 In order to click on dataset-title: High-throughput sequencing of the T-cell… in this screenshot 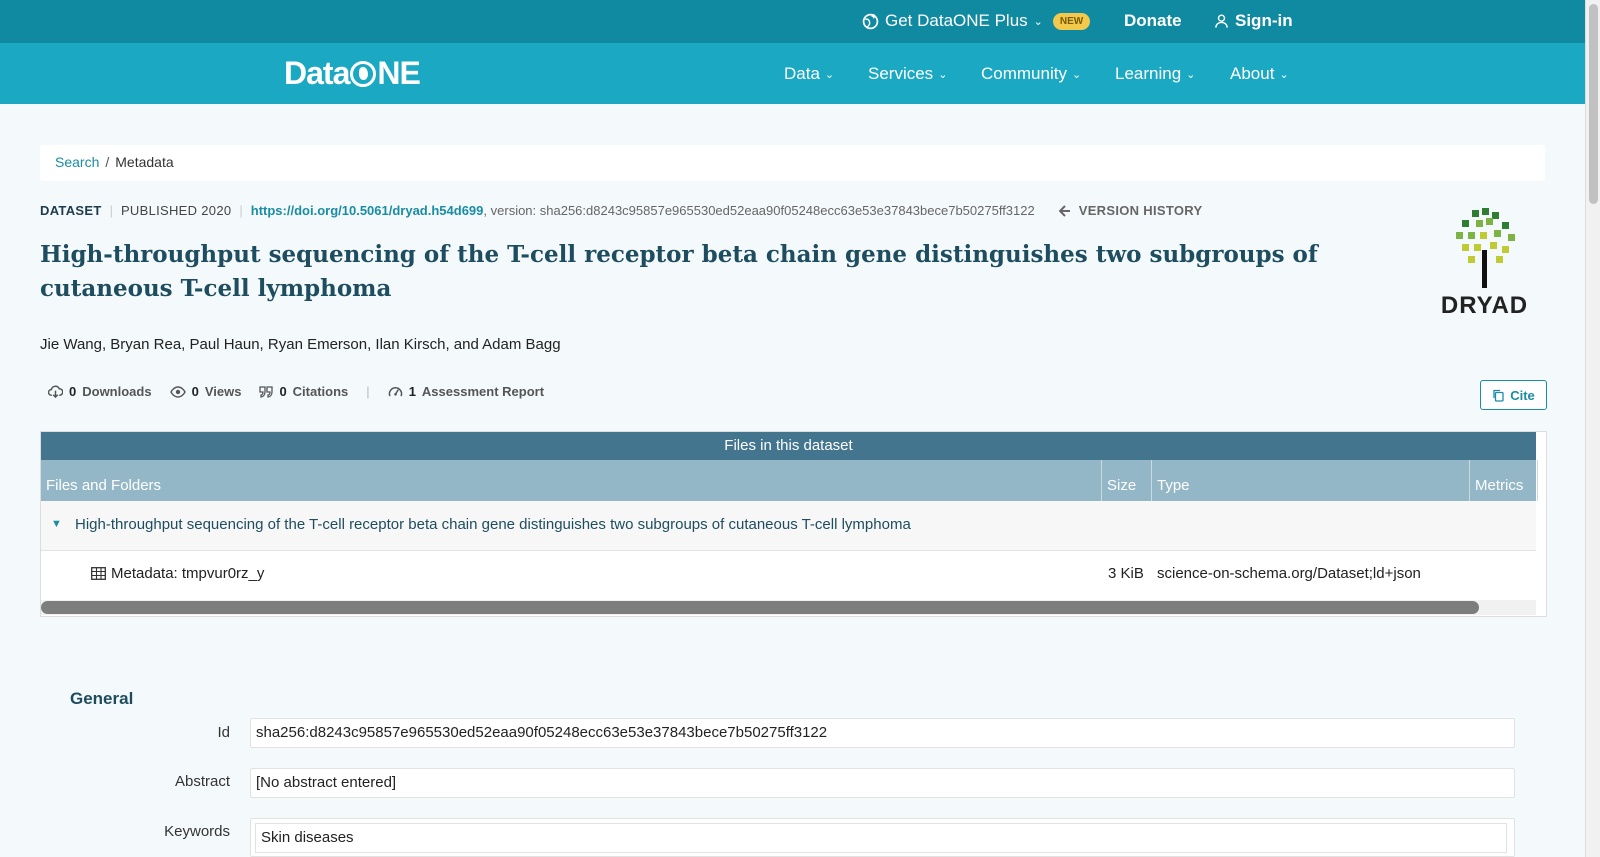, I will do `click(679, 271)`.